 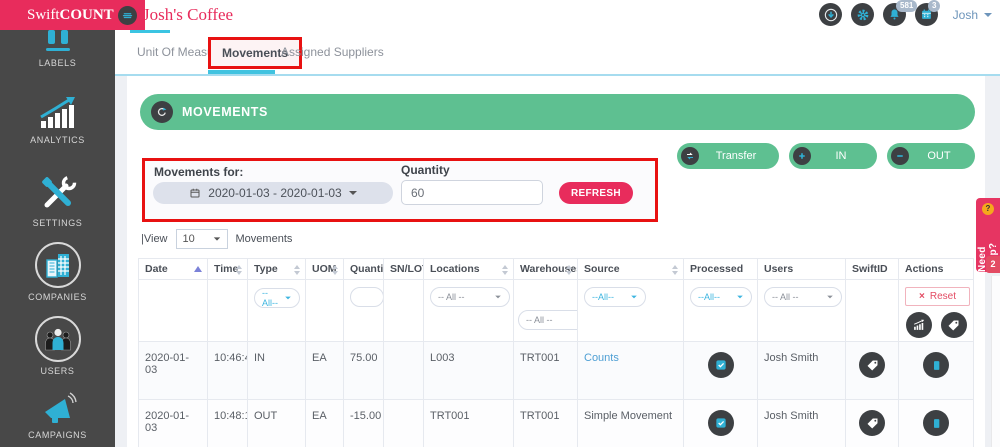 I want to click on quantity-filter-input, so click(x=366, y=297).